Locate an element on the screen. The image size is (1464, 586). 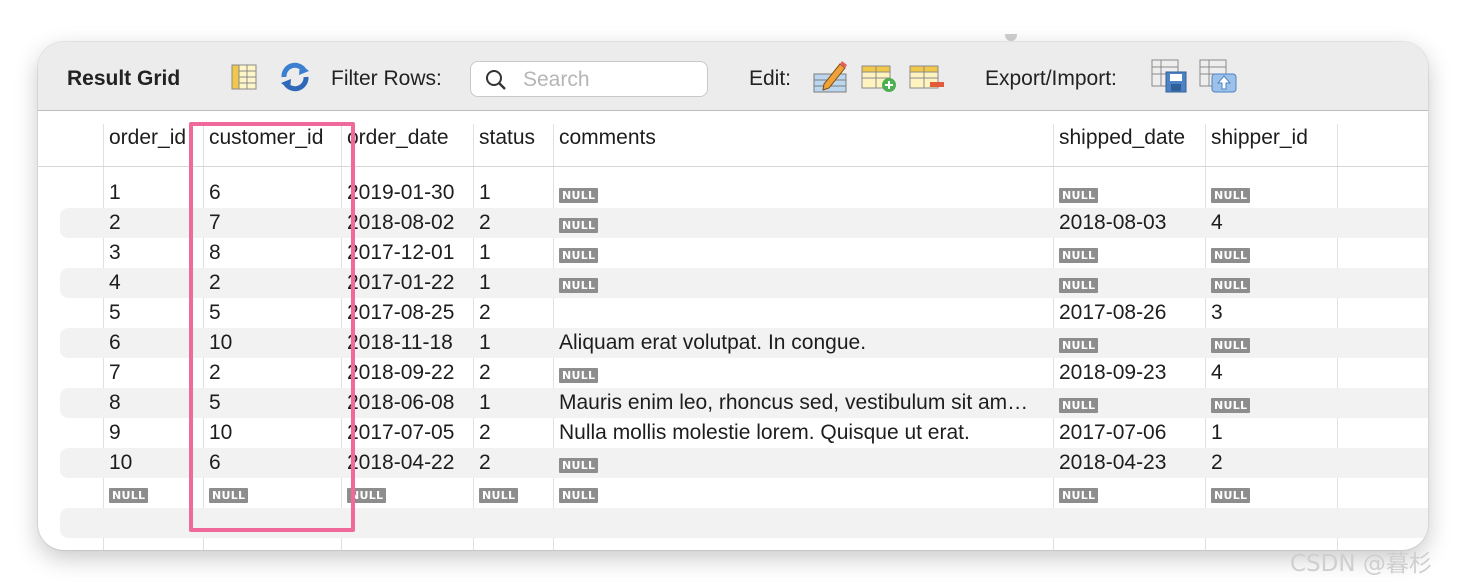
table-cell-order-id: 6 is located at coordinates (153, 344).